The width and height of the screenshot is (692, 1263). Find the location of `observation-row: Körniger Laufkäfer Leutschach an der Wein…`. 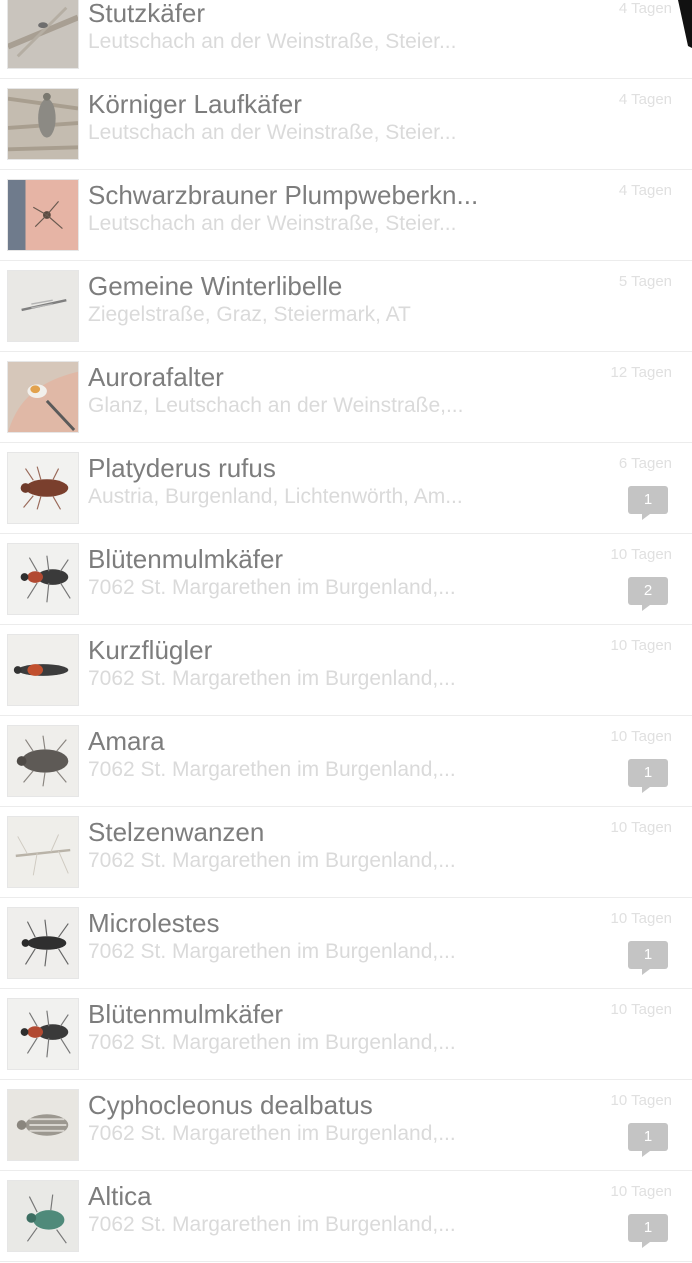

observation-row: Körniger Laufkäfer Leutschach an der Wein… is located at coordinates (346, 124).